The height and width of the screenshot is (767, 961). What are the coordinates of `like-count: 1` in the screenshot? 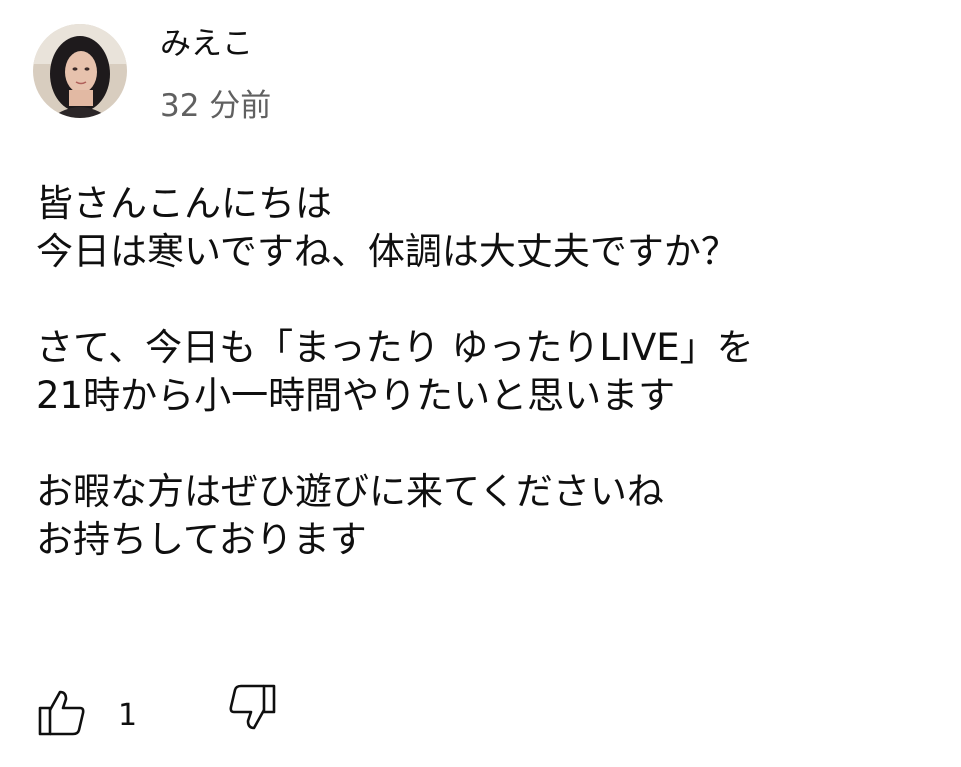 It's located at (128, 715).